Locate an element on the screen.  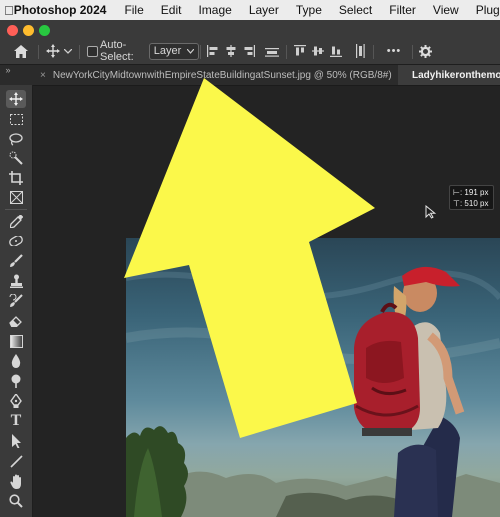
height-icon: ⊤: is located at coordinates (459, 203).